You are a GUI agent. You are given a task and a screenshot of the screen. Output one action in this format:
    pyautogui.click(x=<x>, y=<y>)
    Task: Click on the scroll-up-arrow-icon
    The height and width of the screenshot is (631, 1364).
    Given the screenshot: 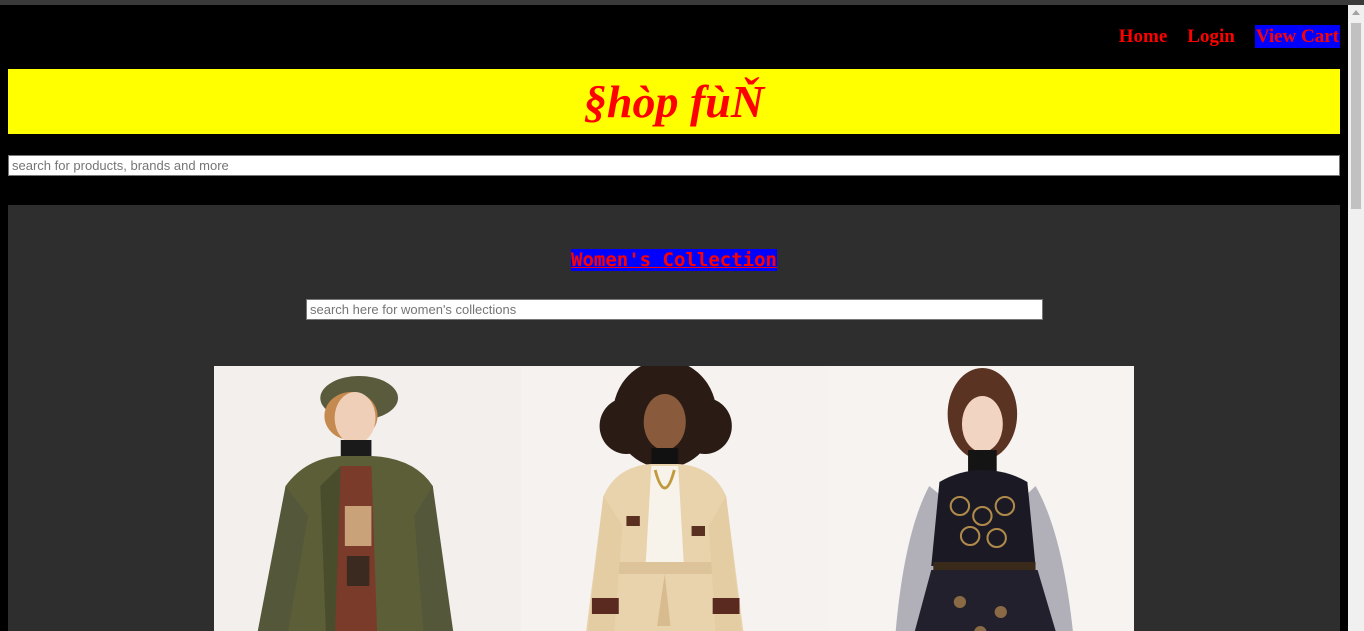 What is the action you would take?
    pyautogui.click(x=1356, y=12)
    